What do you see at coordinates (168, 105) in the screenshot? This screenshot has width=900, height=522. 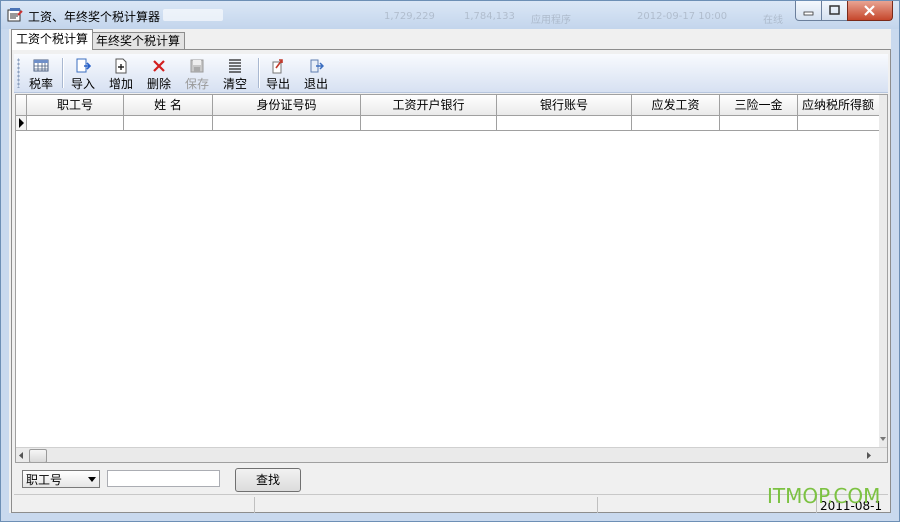 I see `column-header-name: 姓 名` at bounding box center [168, 105].